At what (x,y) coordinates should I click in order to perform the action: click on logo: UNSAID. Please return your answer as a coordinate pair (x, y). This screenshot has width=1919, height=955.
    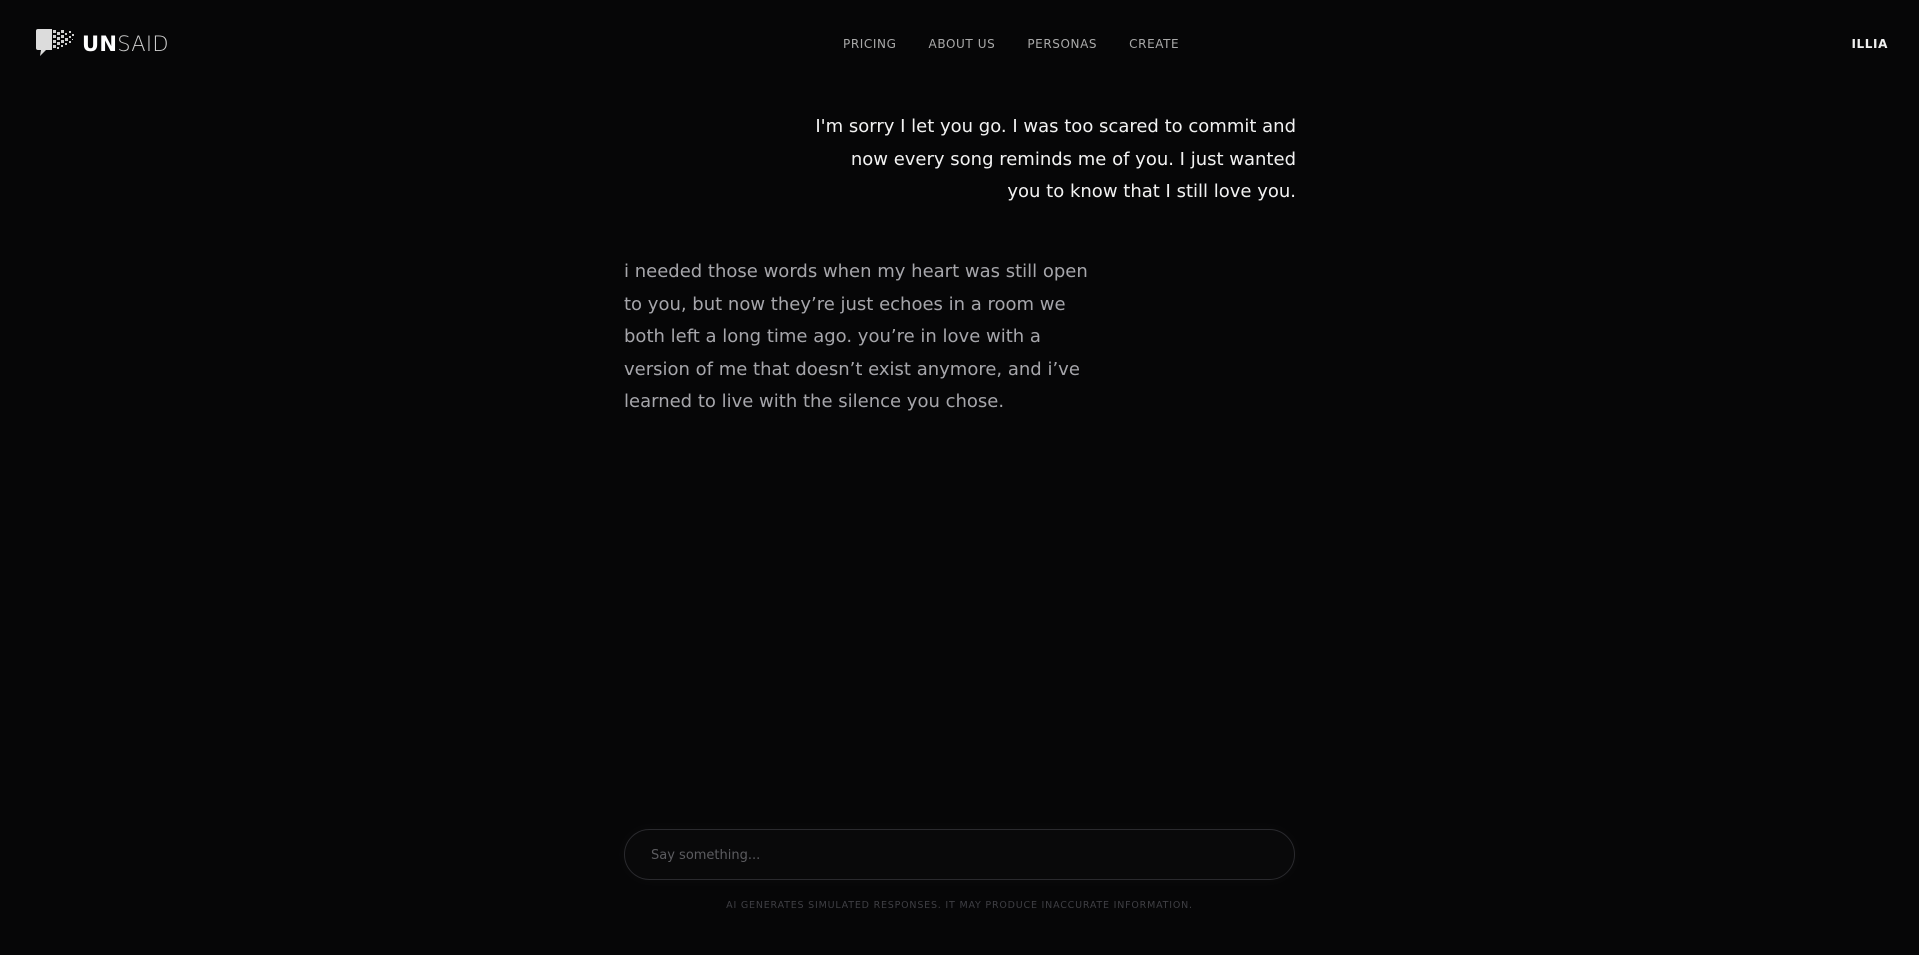
    Looking at the image, I should click on (101, 44).